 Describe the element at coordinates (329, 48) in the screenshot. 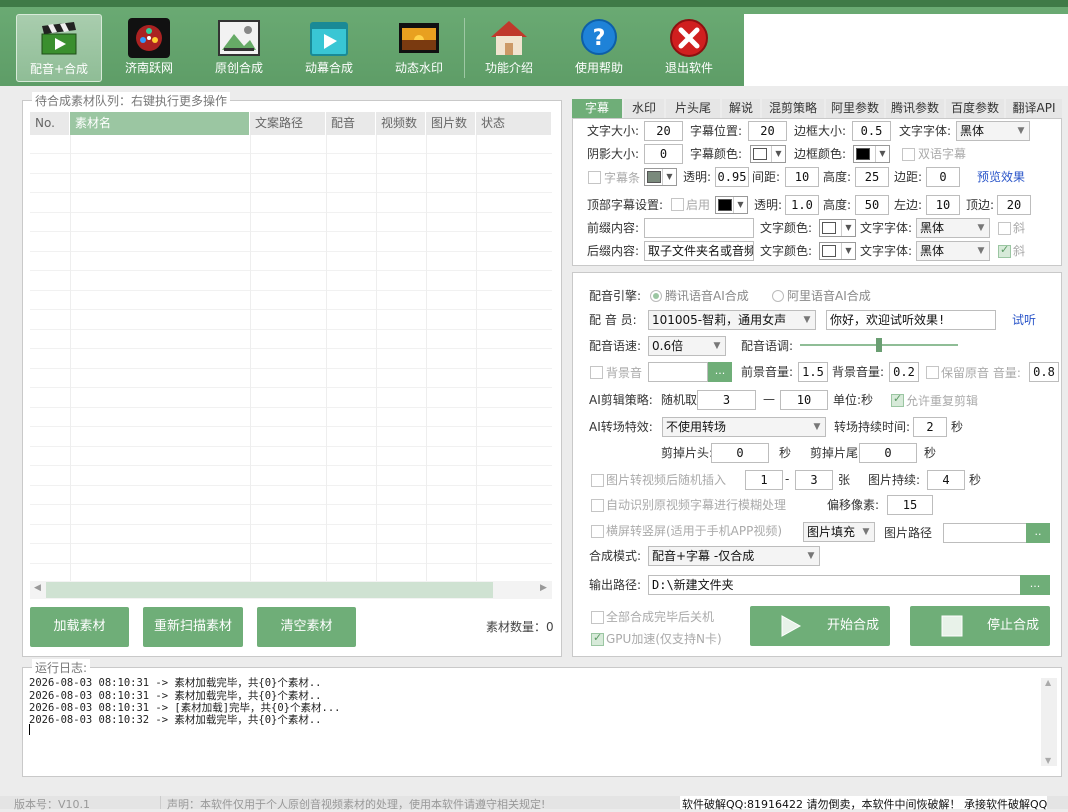

I see `toolbar-button-subtitle-compose: 动幕合成` at that location.